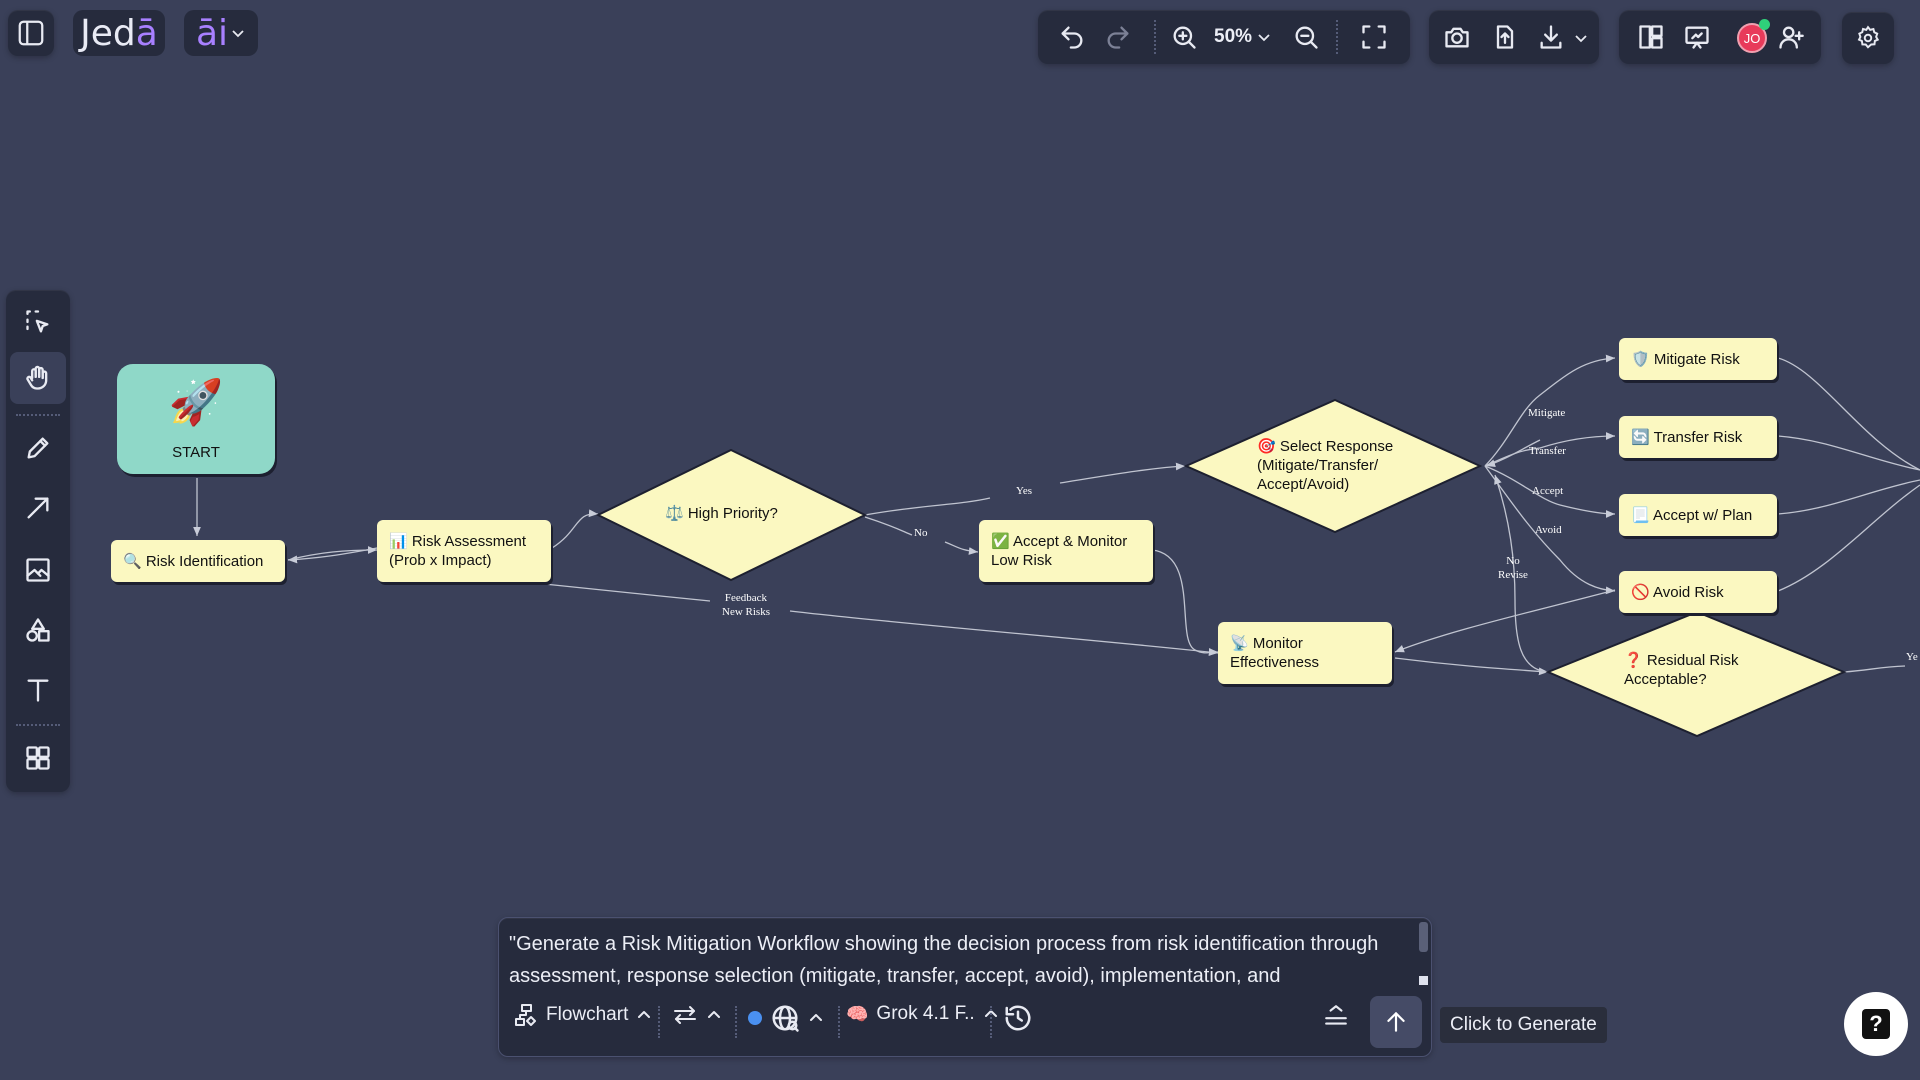 Image resolution: width=1920 pixels, height=1080 pixels. I want to click on arrow-up-icon, so click(1396, 1022).